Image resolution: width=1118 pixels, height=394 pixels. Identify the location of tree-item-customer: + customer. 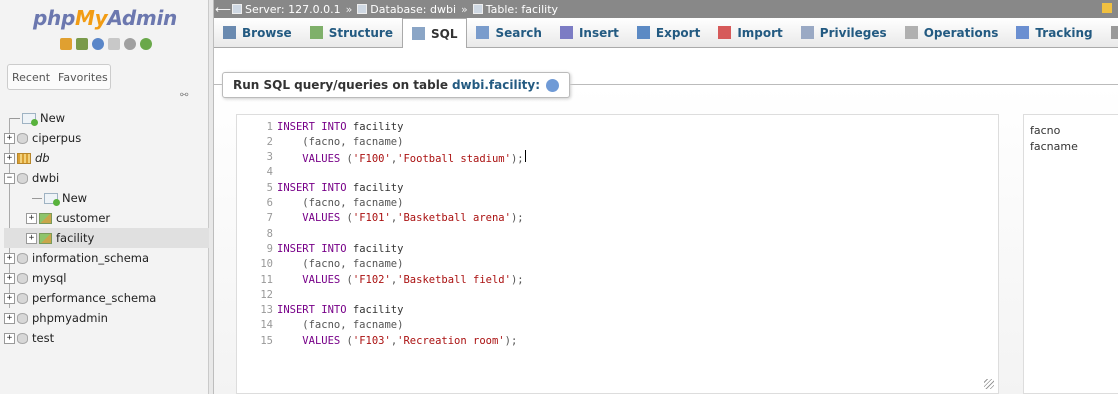
(106, 218).